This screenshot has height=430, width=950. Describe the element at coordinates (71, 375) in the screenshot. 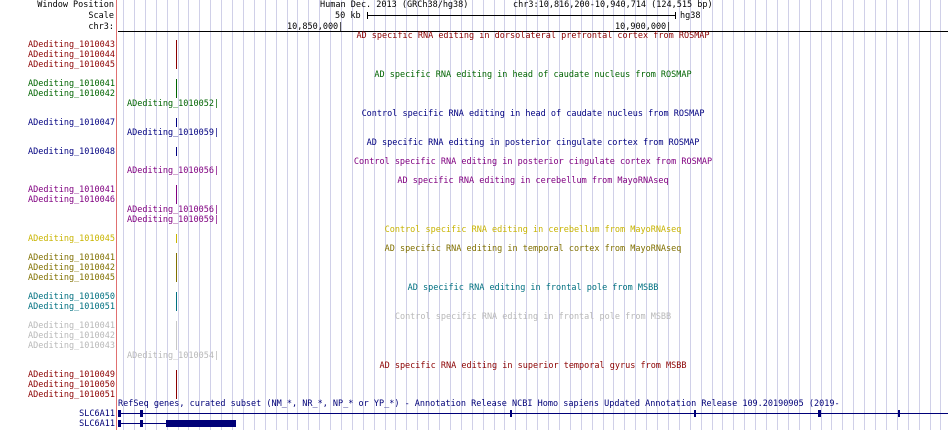

I see `left-label: ADediting_1010049` at that location.